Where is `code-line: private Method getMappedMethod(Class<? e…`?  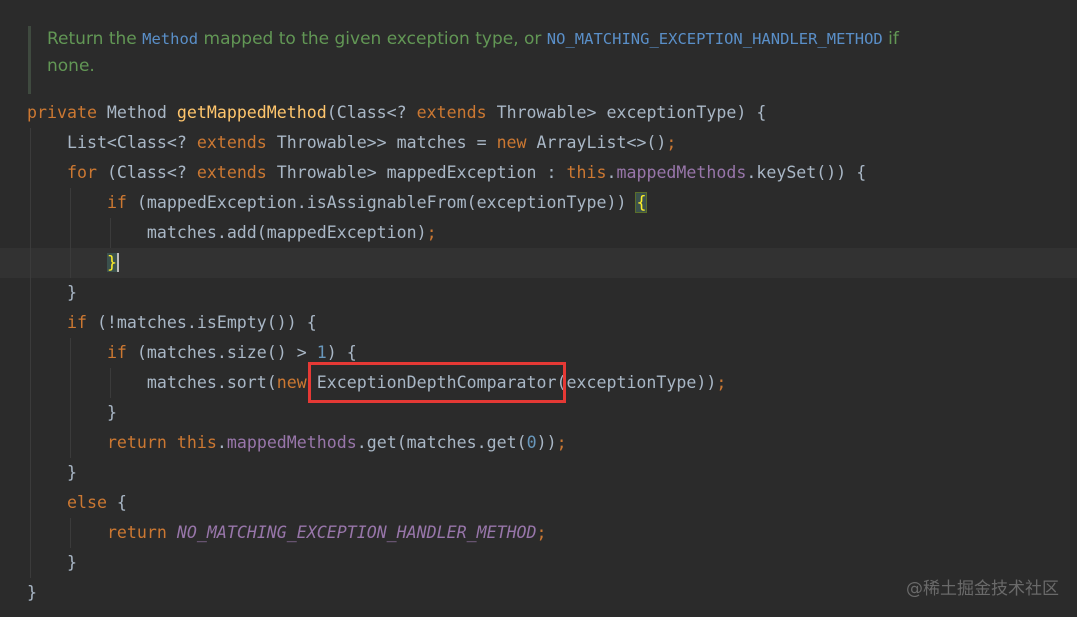
code-line: private Method getMappedMethod(Class<? e… is located at coordinates (538, 113).